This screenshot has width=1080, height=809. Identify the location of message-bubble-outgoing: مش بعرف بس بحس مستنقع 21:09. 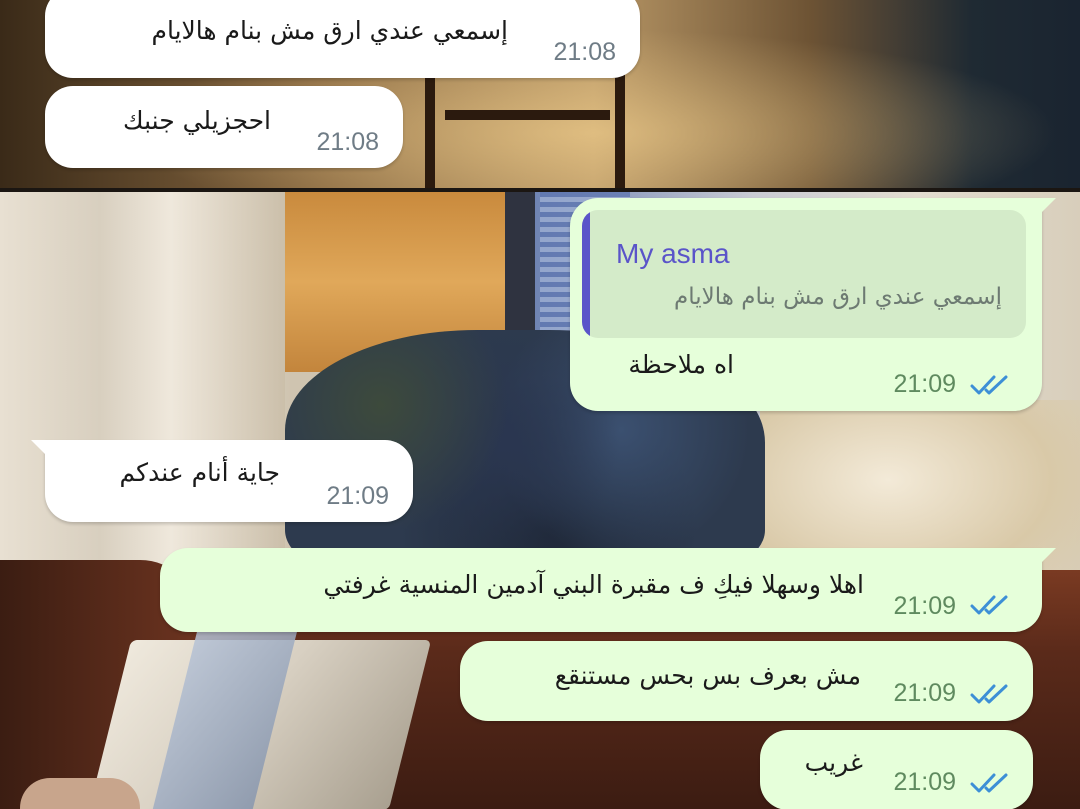
(746, 681).